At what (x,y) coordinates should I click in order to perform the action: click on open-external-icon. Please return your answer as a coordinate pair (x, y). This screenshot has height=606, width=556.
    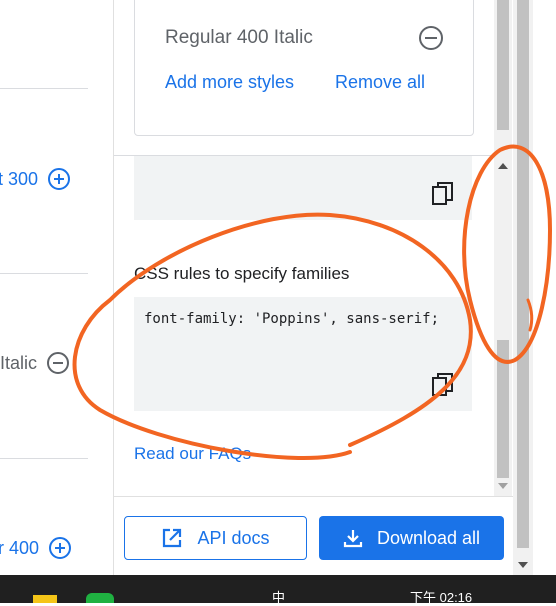
    Looking at the image, I should click on (172, 538).